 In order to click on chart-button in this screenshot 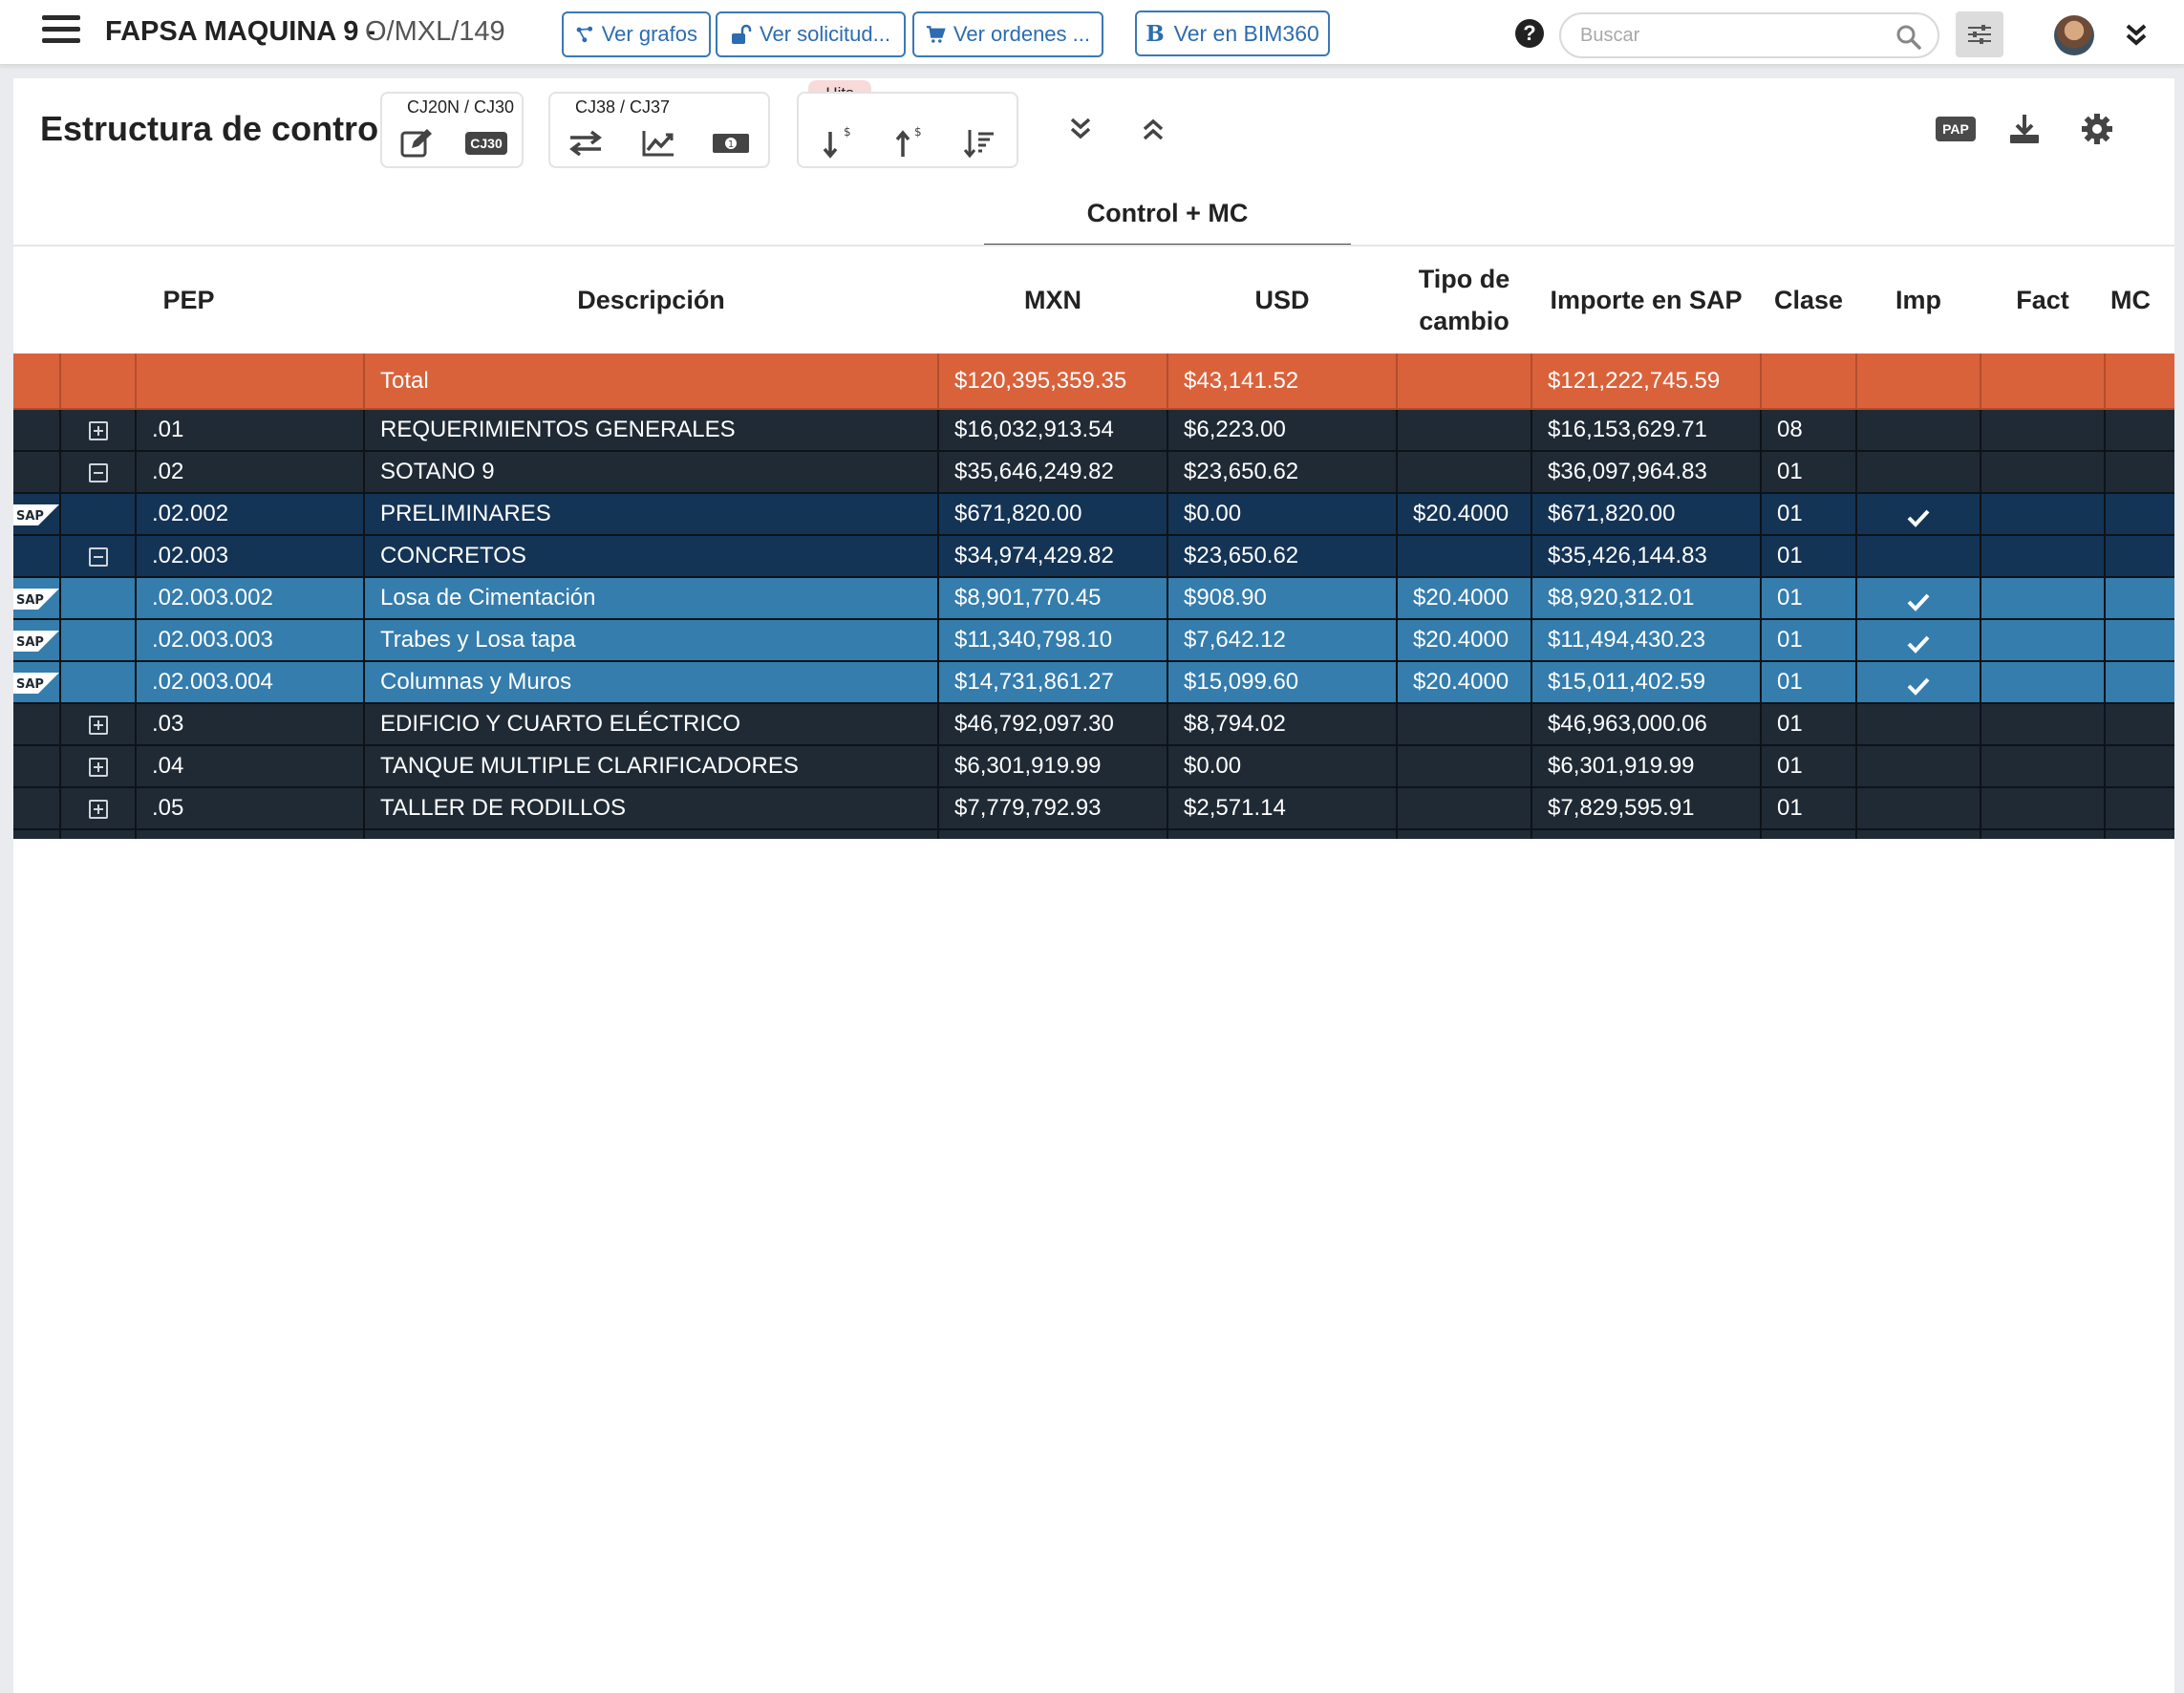, I will do `click(658, 143)`.